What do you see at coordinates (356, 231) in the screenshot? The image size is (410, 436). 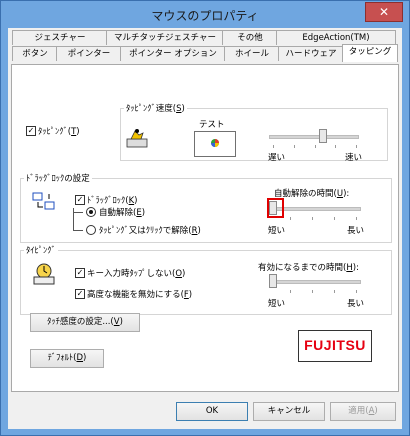 I see `drag-long-label: 長い` at bounding box center [356, 231].